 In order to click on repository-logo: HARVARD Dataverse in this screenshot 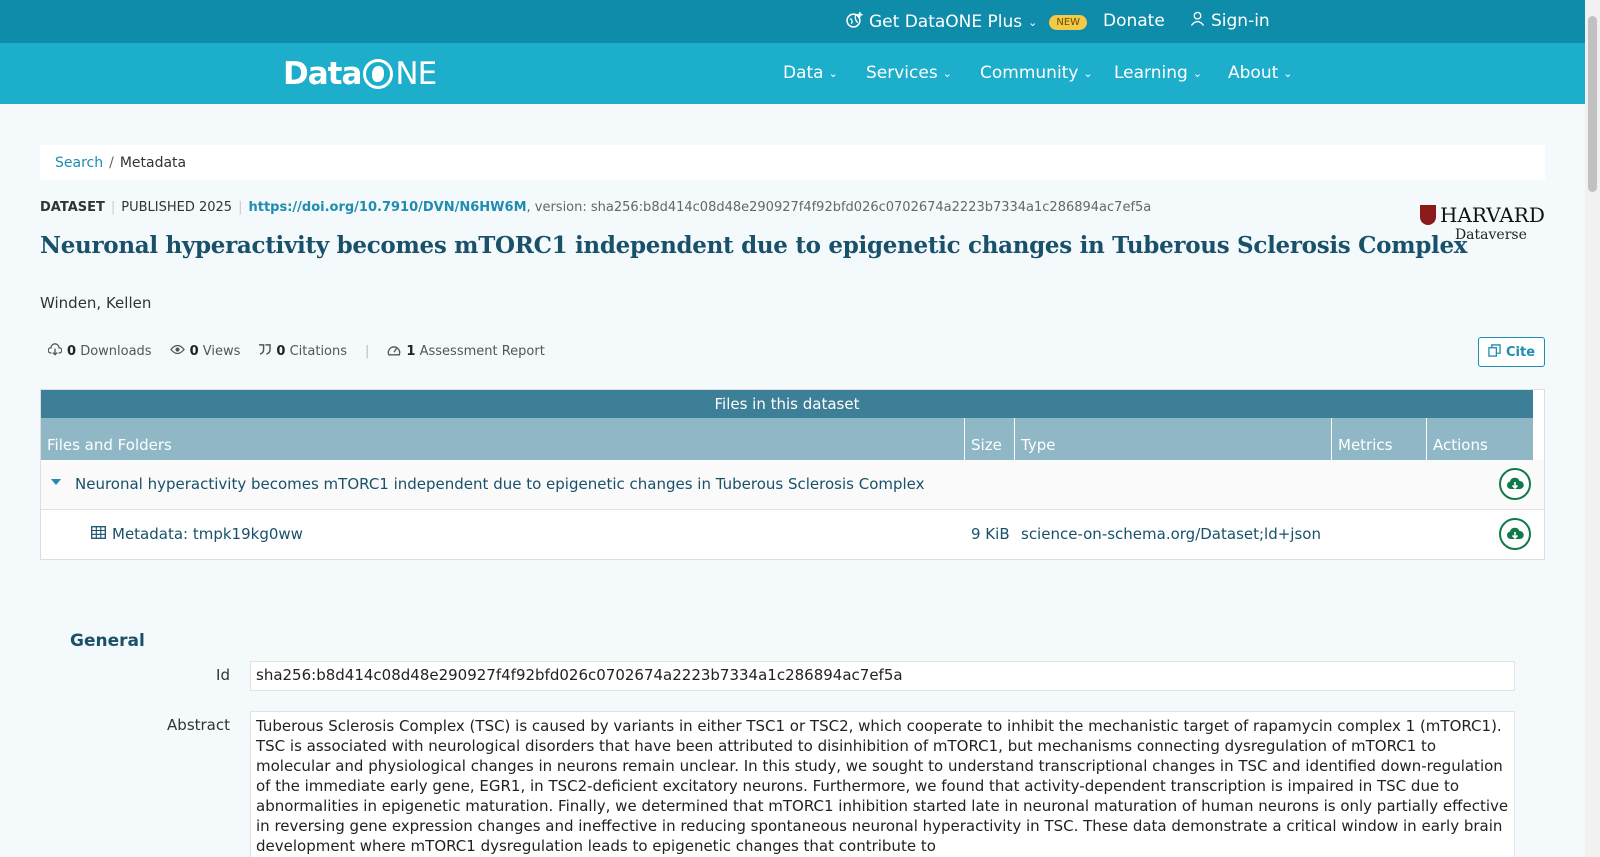, I will do `click(1482, 223)`.